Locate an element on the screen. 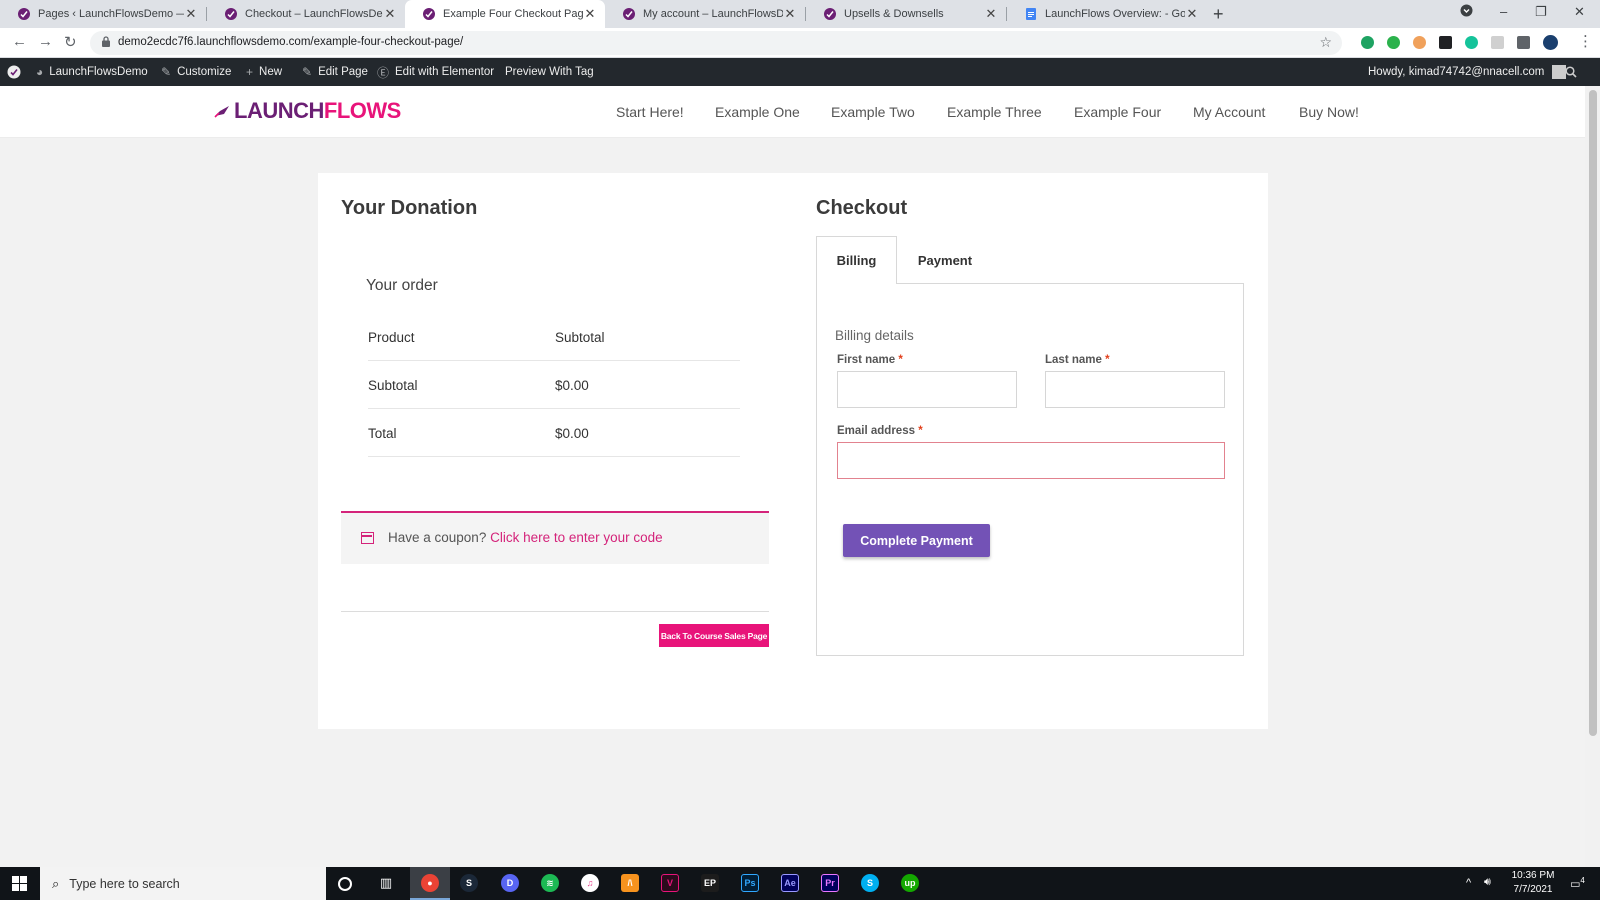 This screenshot has width=1600, height=900. extension-green-icon is located at coordinates (1367, 42).